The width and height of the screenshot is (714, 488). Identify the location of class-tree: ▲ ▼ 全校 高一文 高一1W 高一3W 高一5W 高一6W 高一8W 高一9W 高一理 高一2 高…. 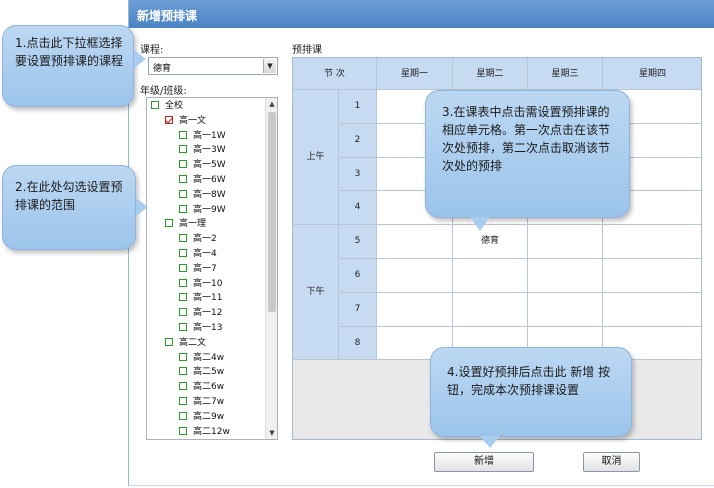
(212, 268).